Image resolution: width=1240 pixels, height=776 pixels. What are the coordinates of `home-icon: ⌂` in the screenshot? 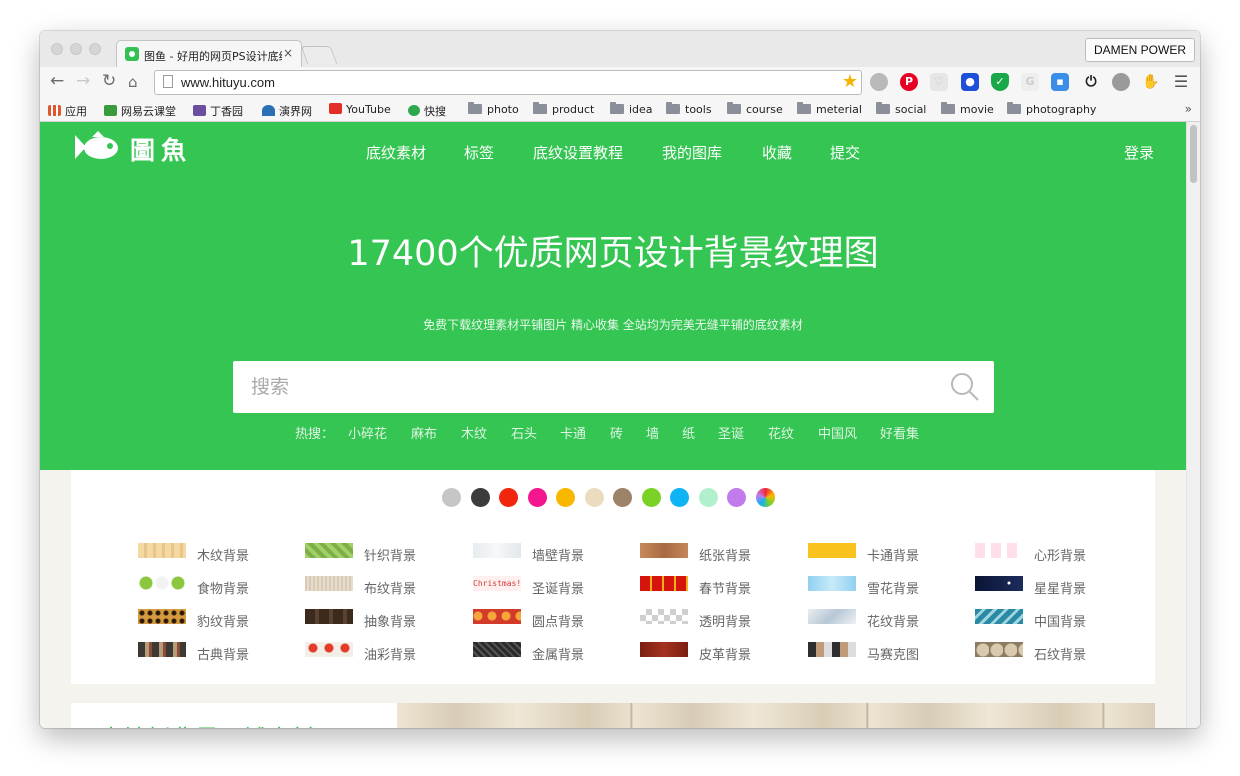 It's located at (133, 82).